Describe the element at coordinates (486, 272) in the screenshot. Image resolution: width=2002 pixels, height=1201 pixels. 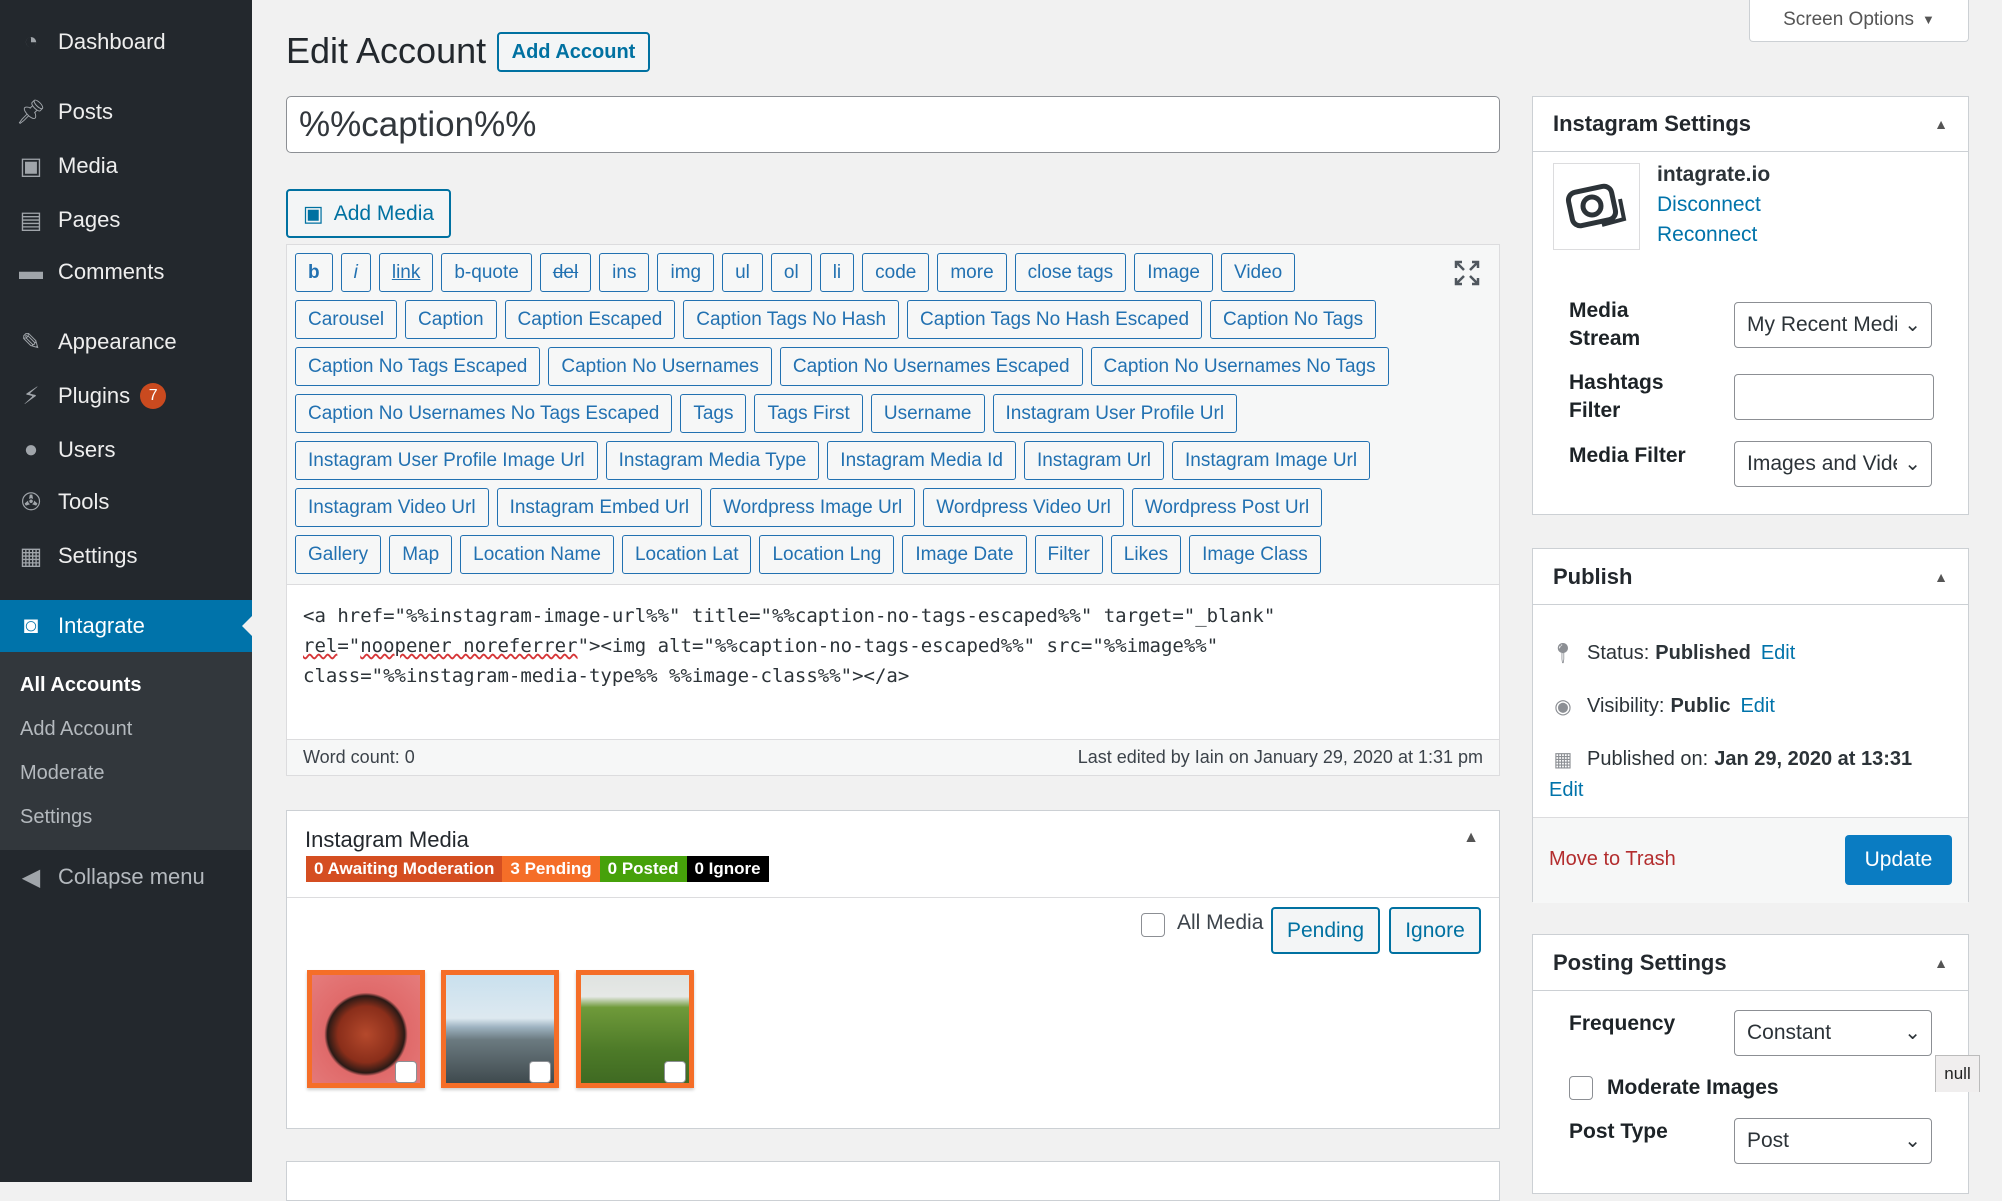
I see `quicktag-b-quote-button: b-quote` at that location.